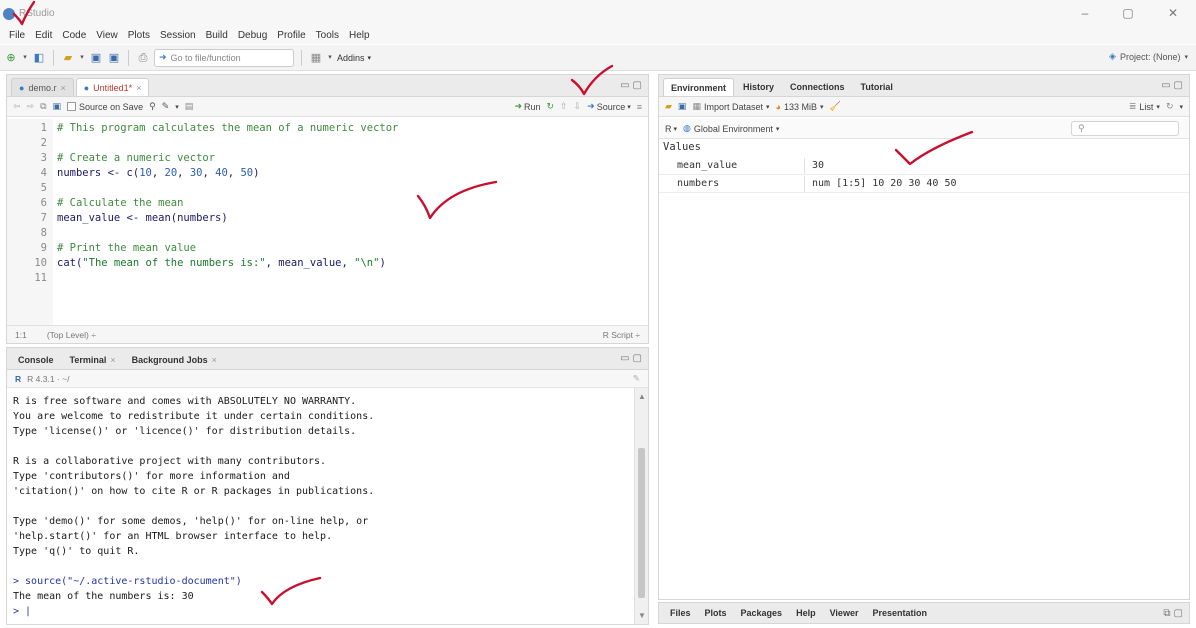  Describe the element at coordinates (636, 378) in the screenshot. I see `clear-console-icon: ✎` at that location.